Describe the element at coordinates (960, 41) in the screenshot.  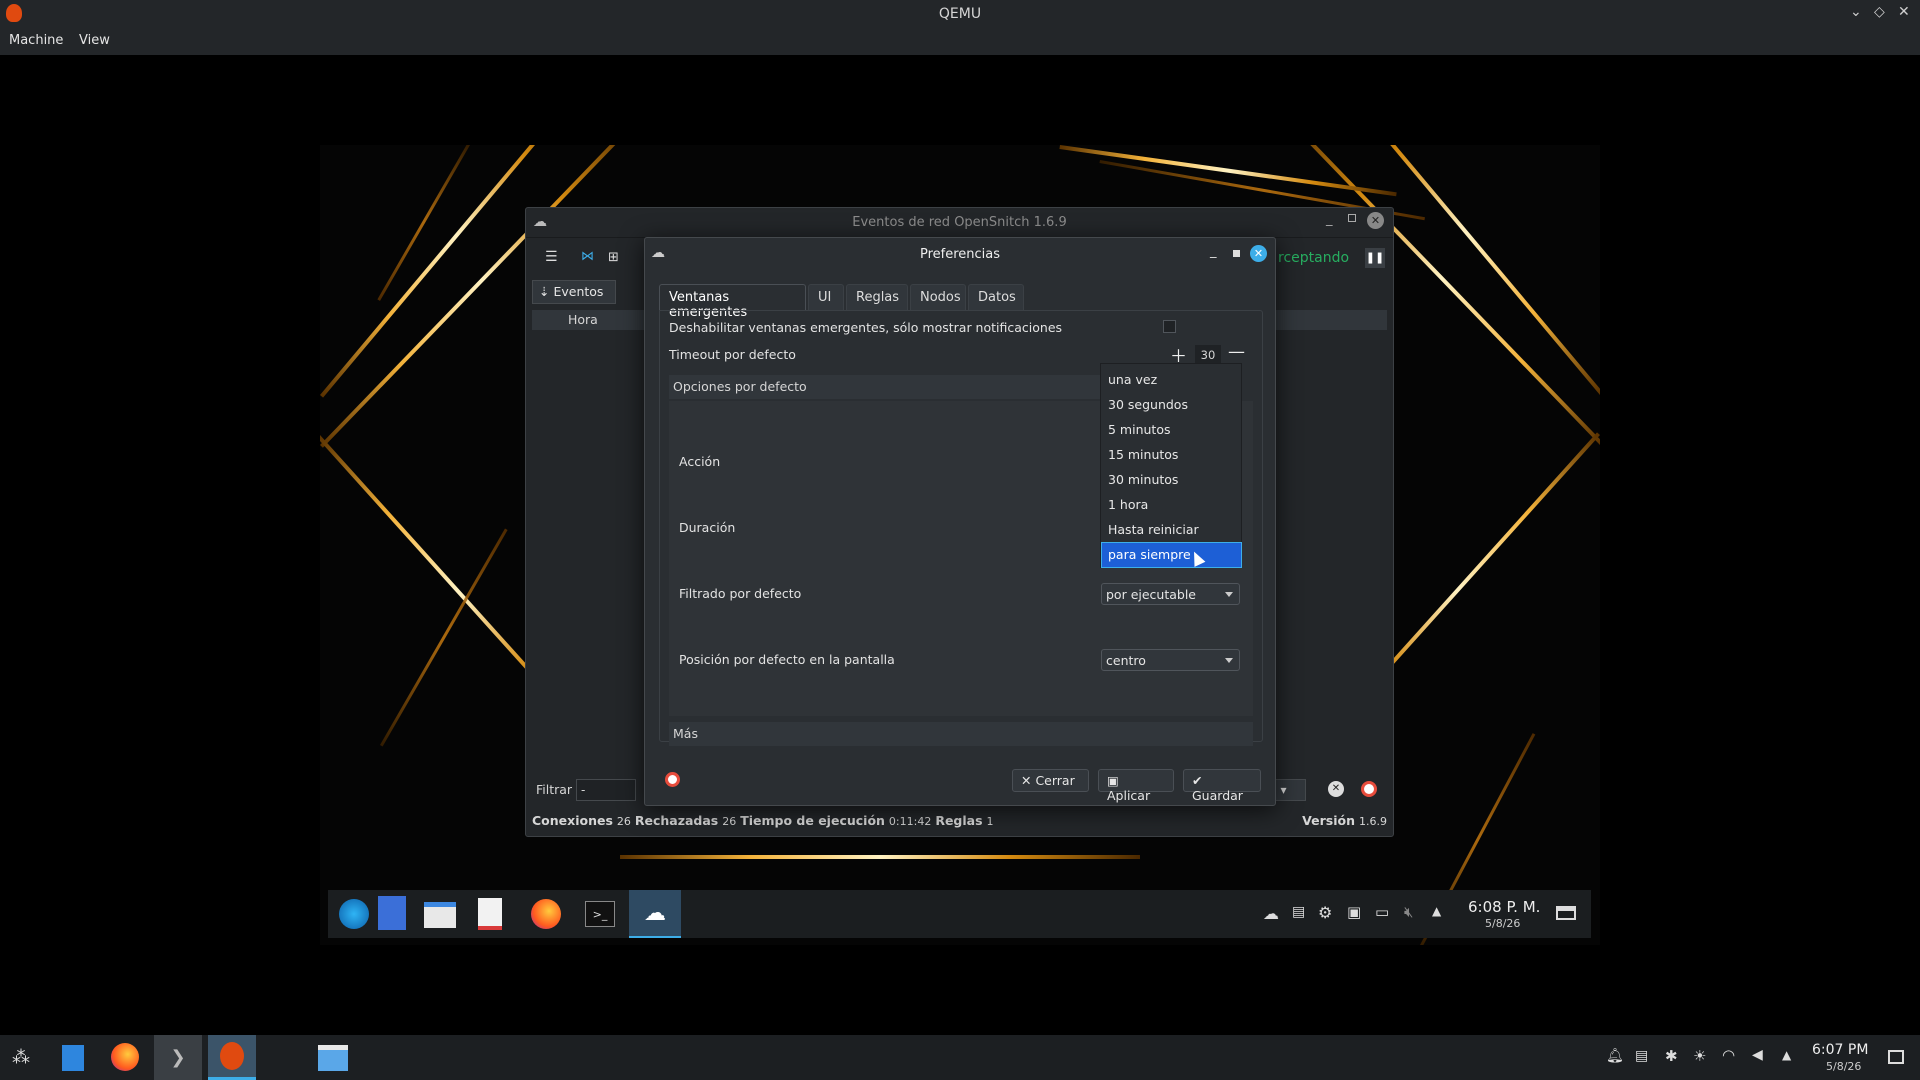
I see `host-menubar: Machine View` at that location.